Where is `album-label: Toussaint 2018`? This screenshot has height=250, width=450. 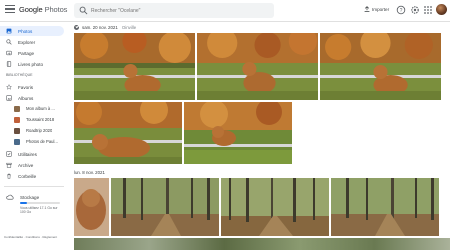 album-label: Toussaint 2018 is located at coordinates (40, 119).